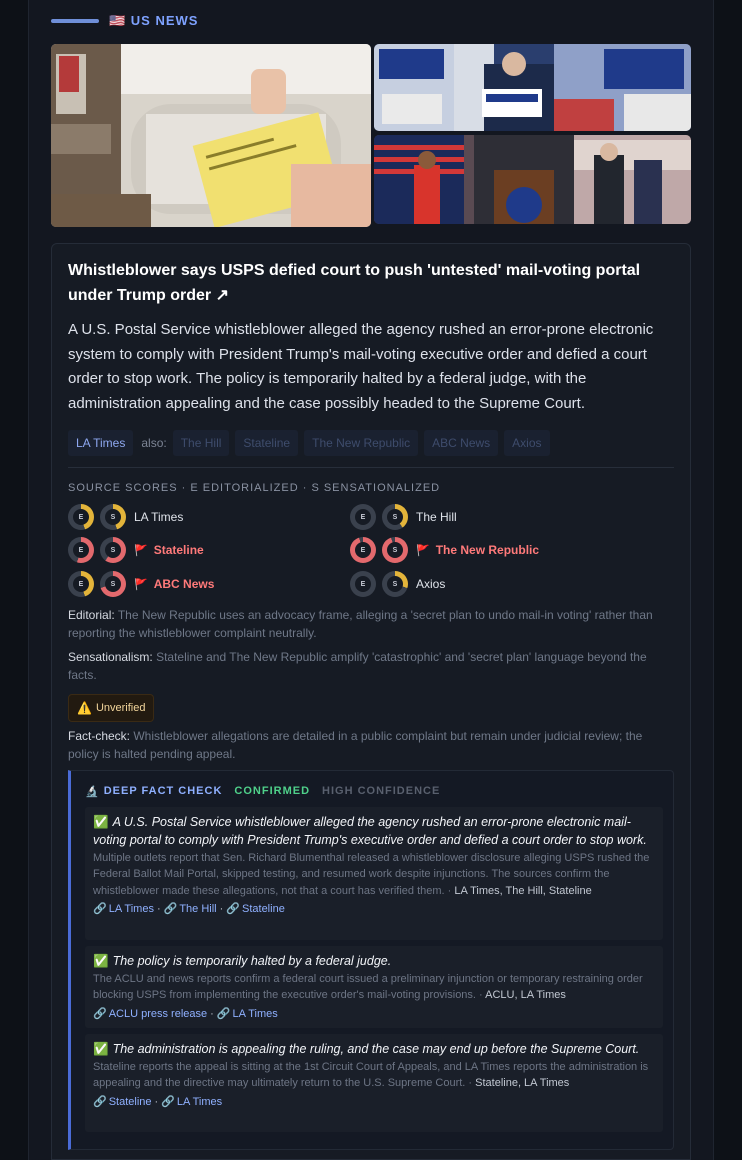  Describe the element at coordinates (178, 550) in the screenshot. I see `source-score-name: Stateline` at that location.